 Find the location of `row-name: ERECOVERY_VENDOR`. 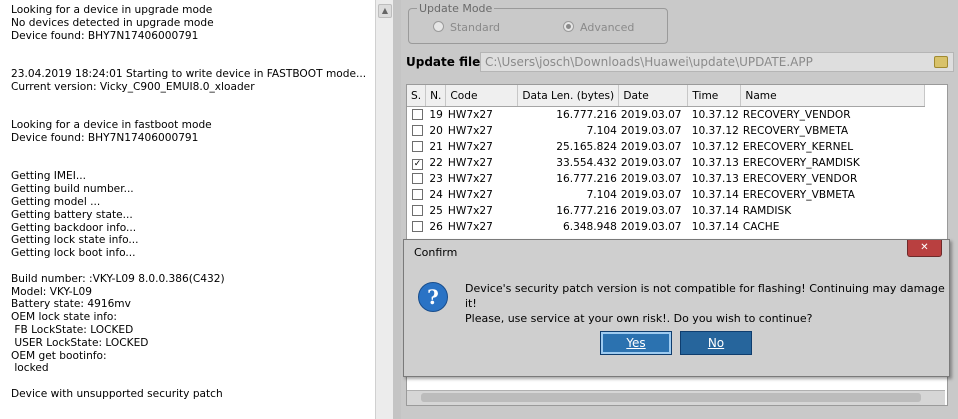

row-name: ERECOVERY_VENDOR is located at coordinates (800, 179).